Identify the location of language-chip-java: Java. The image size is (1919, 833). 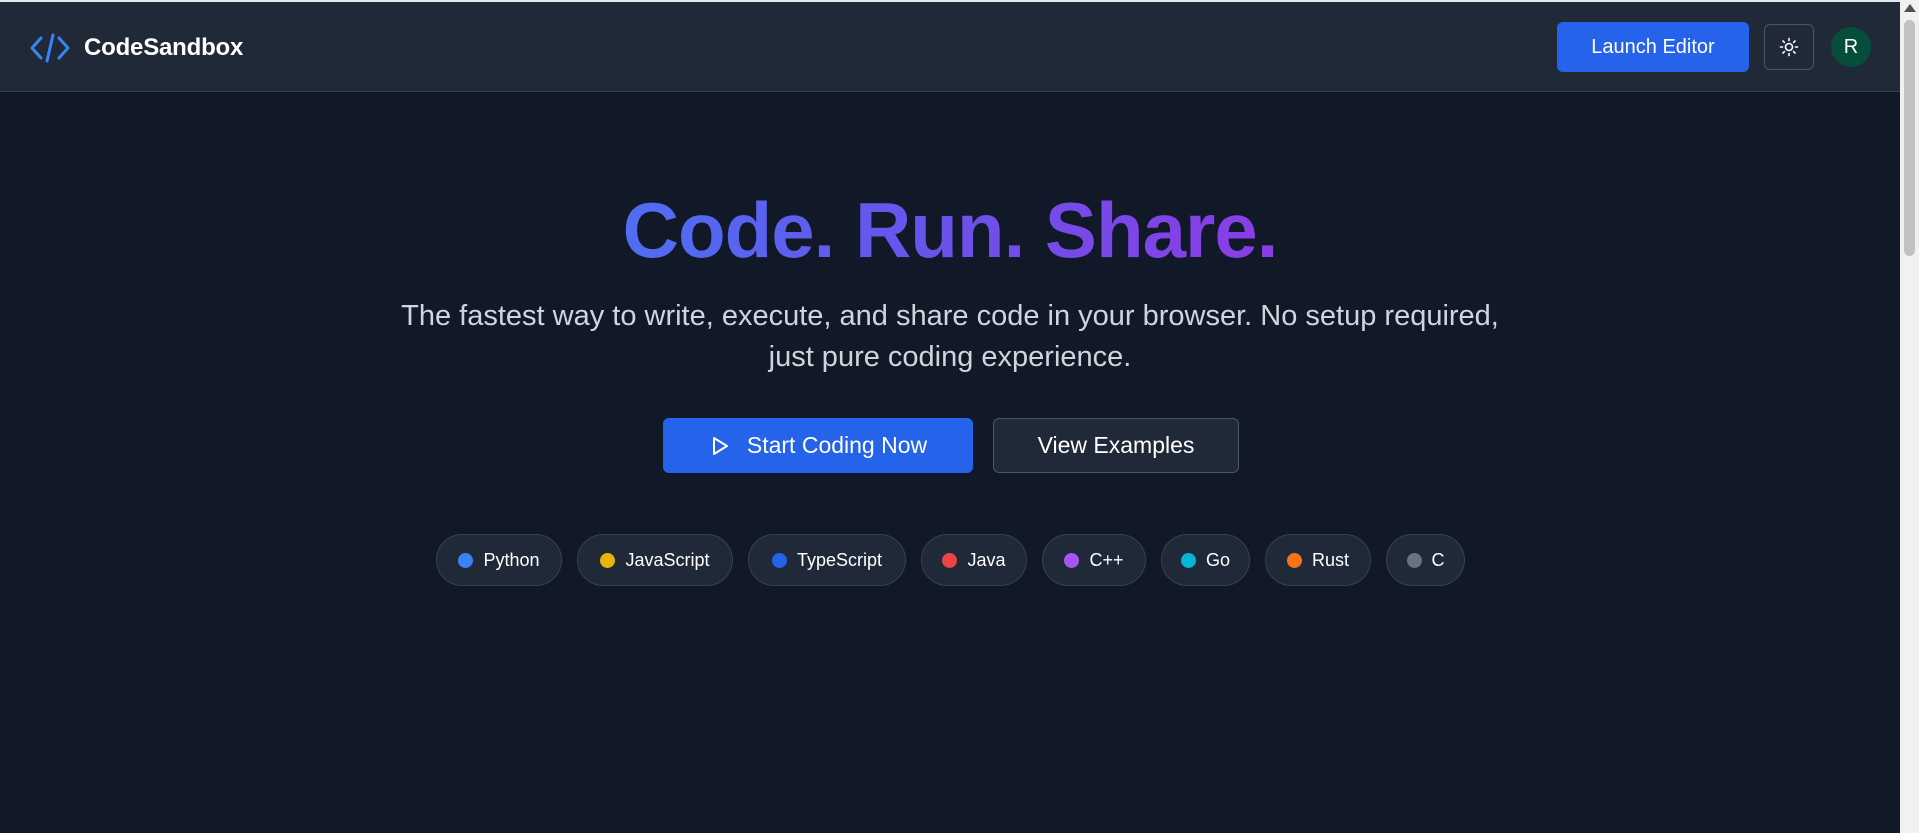
(974, 560).